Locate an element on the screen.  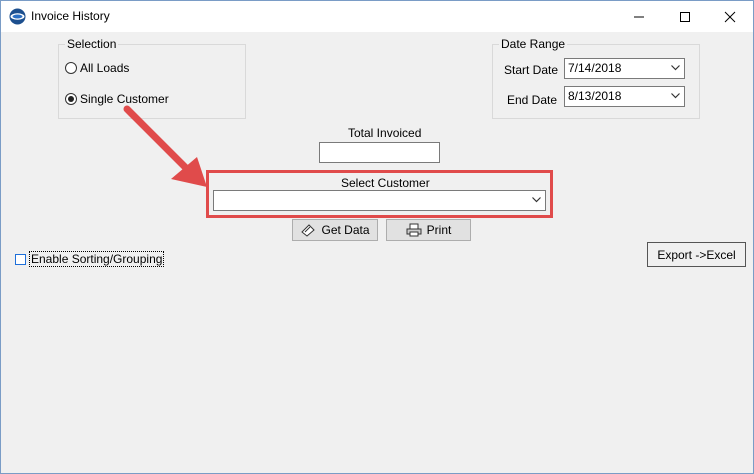
select-customer-label: Select Customer is located at coordinates (385, 183).